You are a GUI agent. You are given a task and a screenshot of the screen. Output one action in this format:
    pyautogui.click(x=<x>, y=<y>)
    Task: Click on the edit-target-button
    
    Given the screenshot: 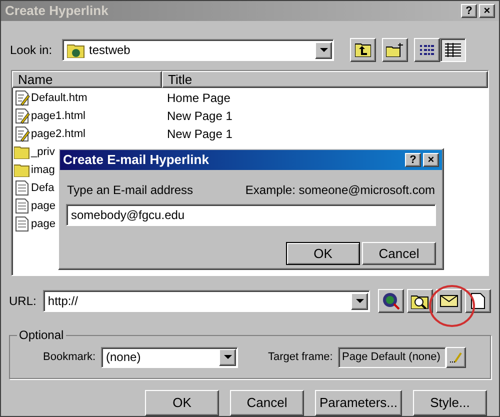 What is the action you would take?
    pyautogui.click(x=456, y=357)
    